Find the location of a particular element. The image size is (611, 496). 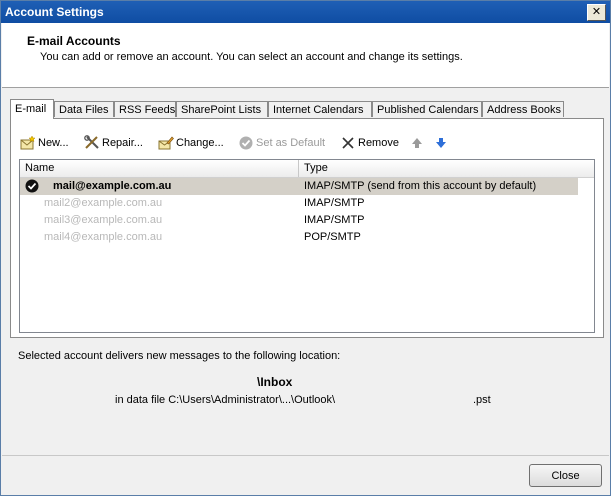

remove-label: Remove is located at coordinates (378, 143).